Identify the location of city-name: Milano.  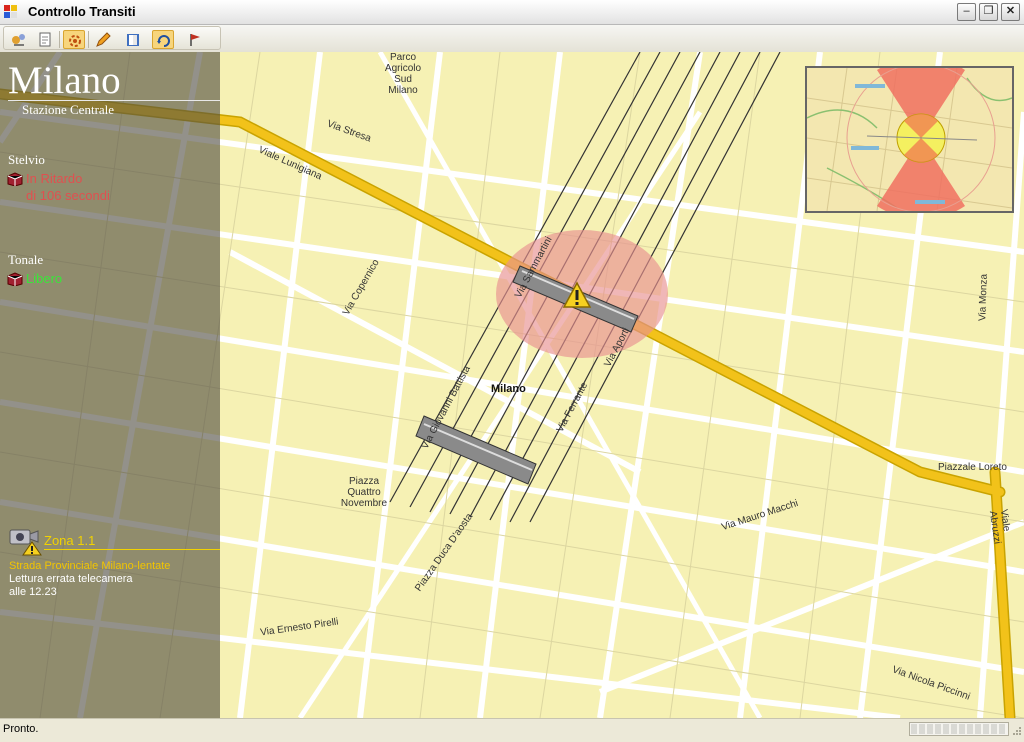
(64, 80).